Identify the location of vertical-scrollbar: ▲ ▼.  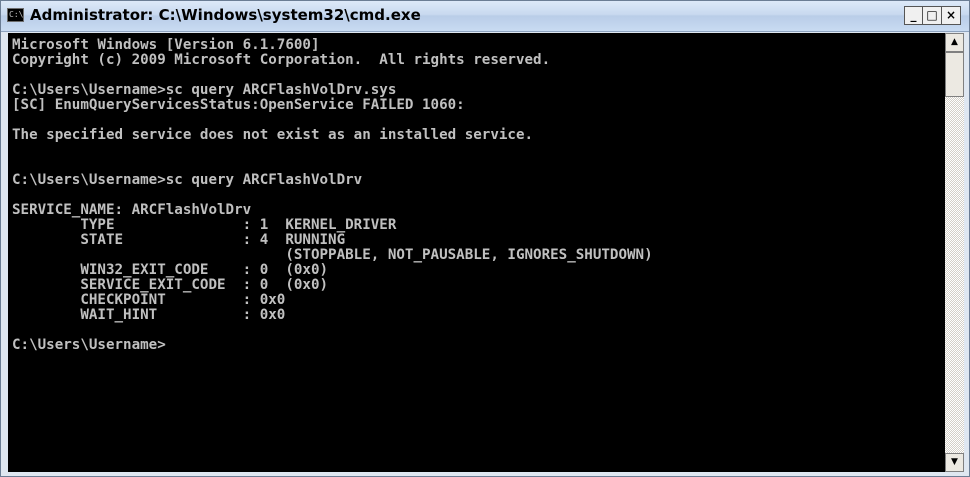
(954, 252).